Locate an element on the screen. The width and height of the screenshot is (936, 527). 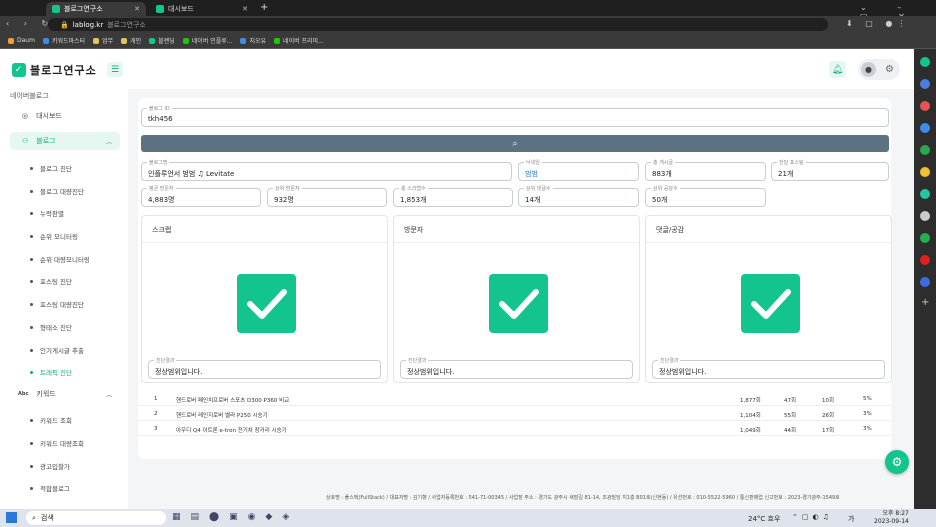
sidebar-subitem: 광고입찰가 is located at coordinates (50, 466).